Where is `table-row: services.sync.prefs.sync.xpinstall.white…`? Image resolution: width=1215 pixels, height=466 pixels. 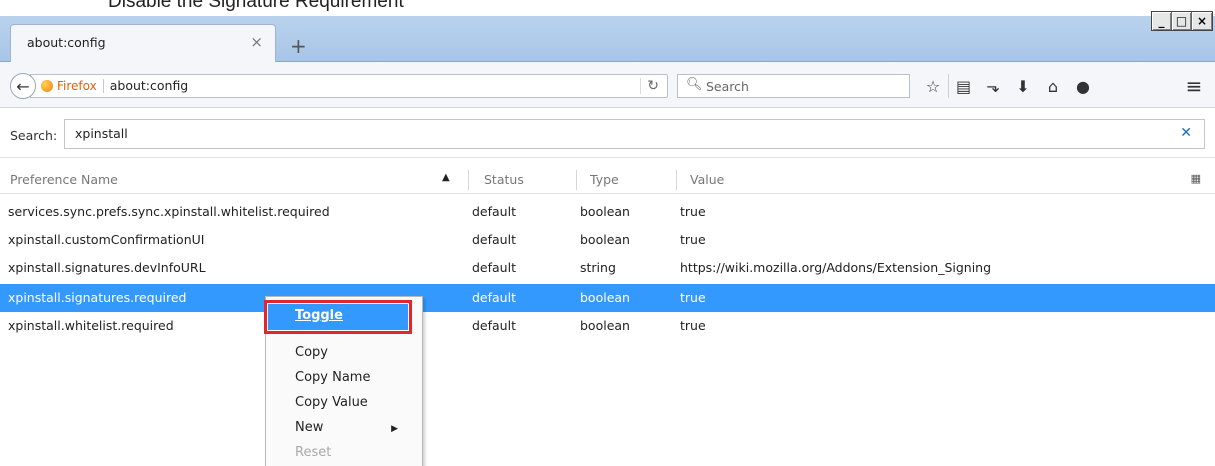 table-row: services.sync.prefs.sync.xpinstall.white… is located at coordinates (607, 212).